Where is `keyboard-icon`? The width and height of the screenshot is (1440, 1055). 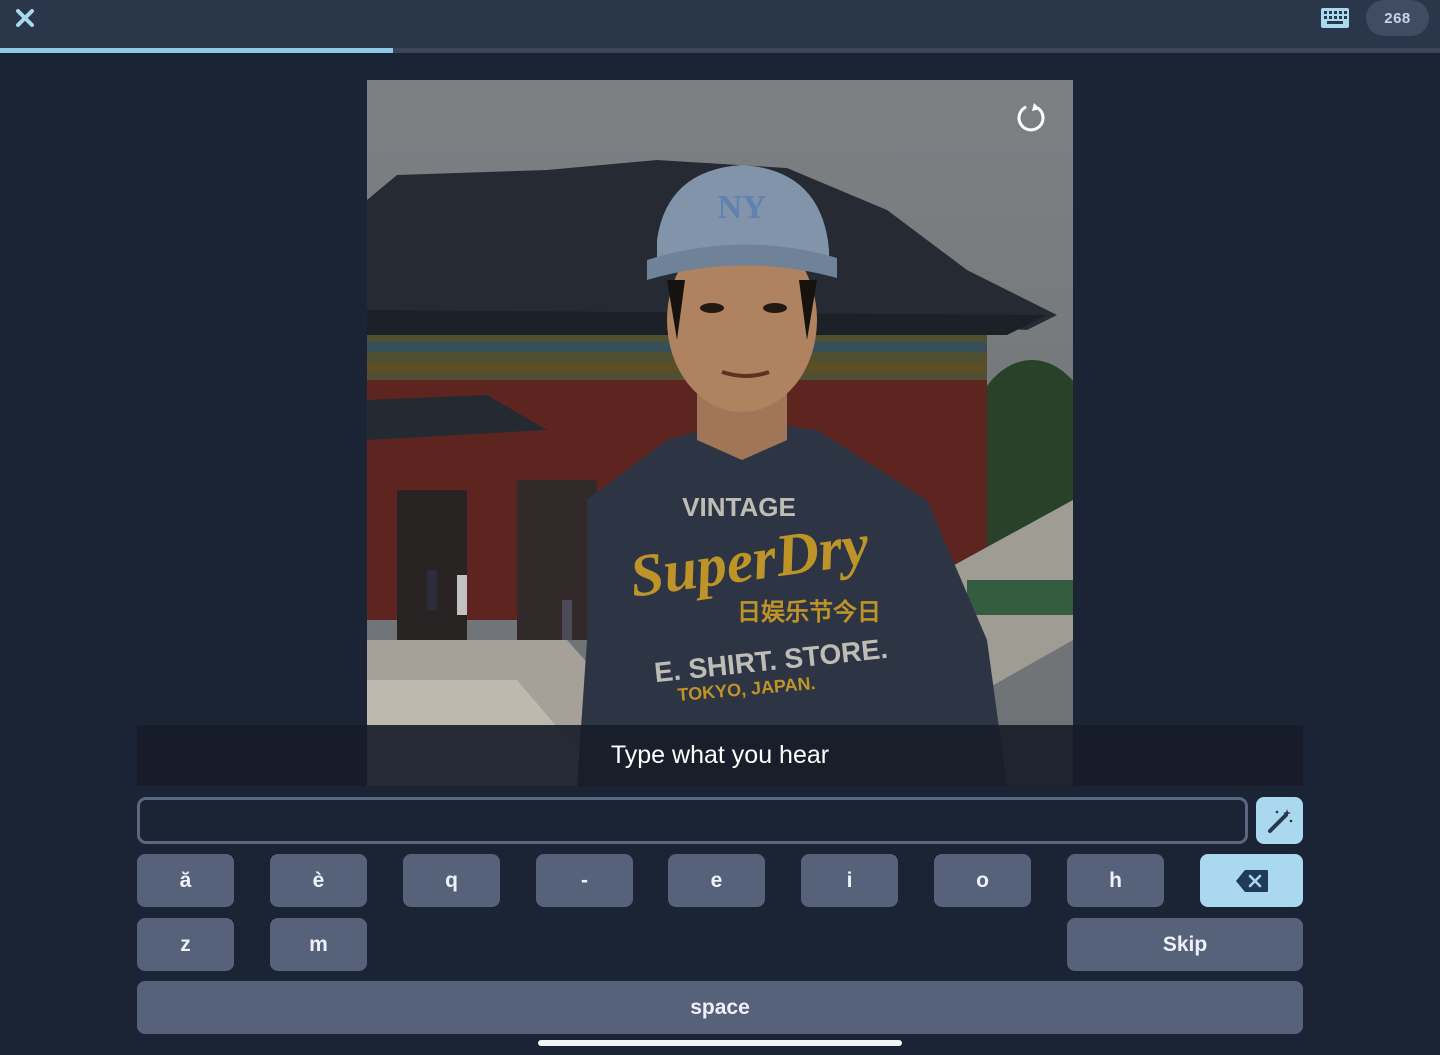
keyboard-icon is located at coordinates (1335, 18).